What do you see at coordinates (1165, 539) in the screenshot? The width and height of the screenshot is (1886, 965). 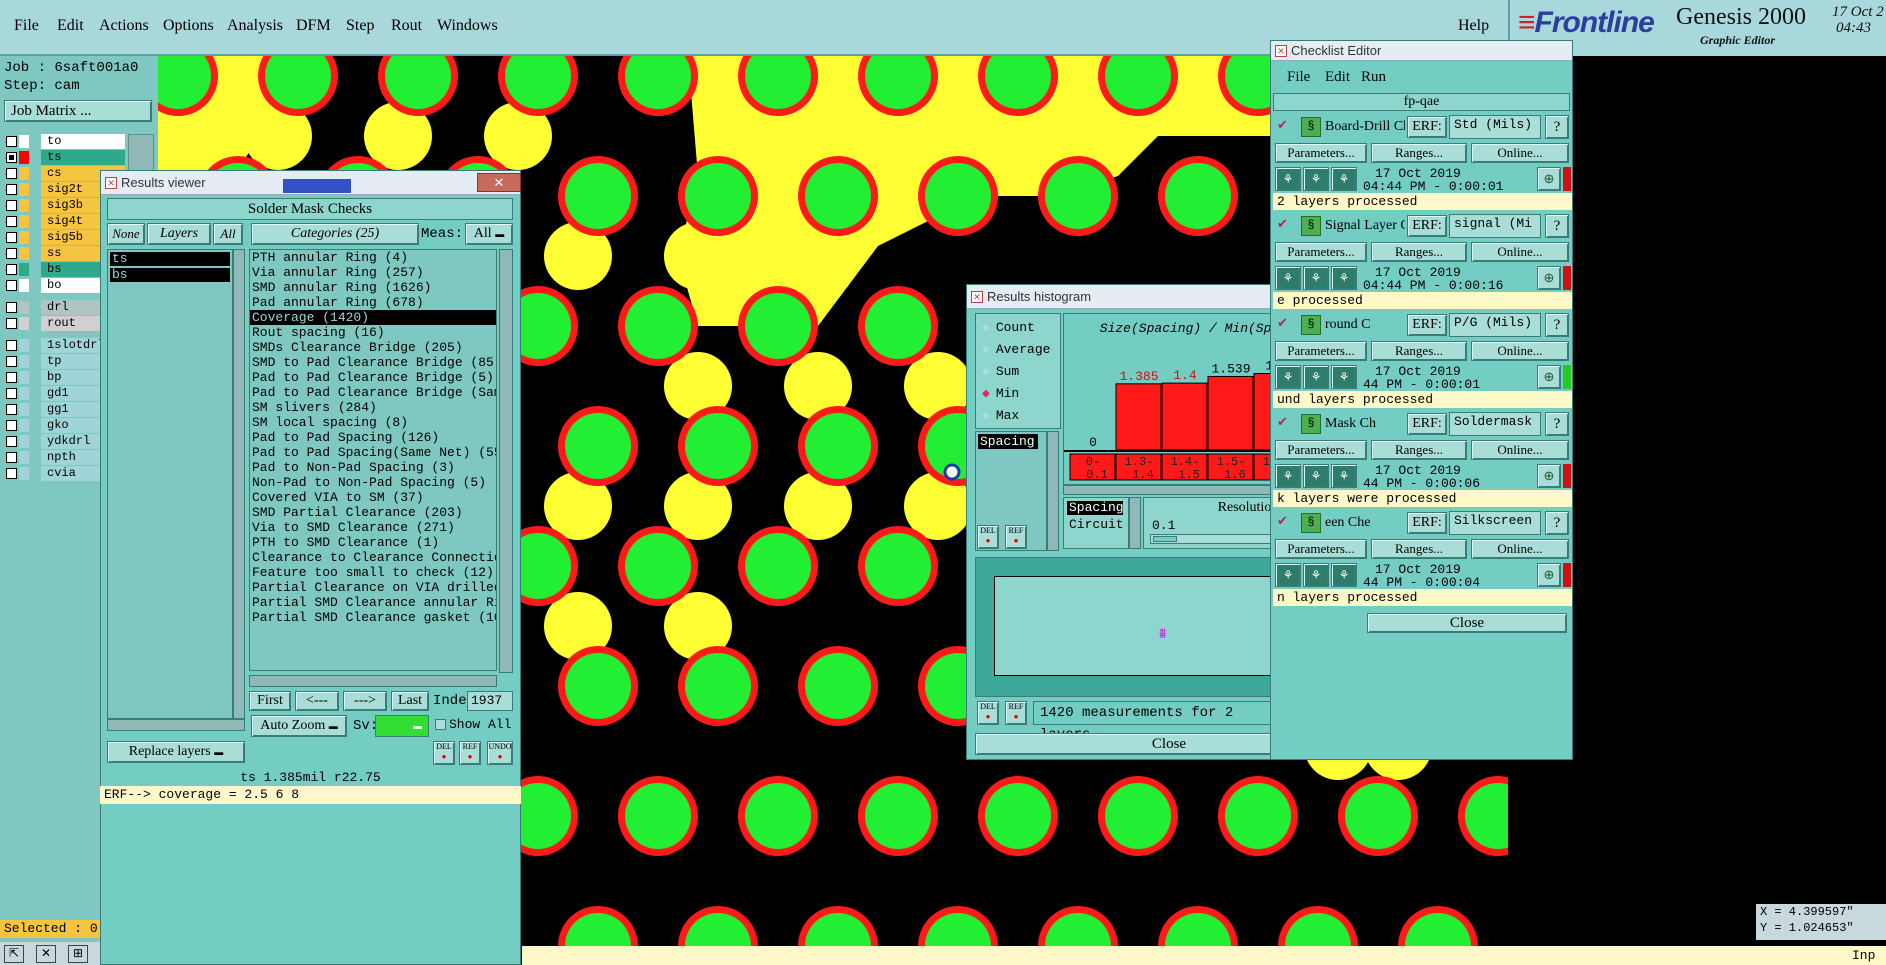 I see `slider-thumb` at bounding box center [1165, 539].